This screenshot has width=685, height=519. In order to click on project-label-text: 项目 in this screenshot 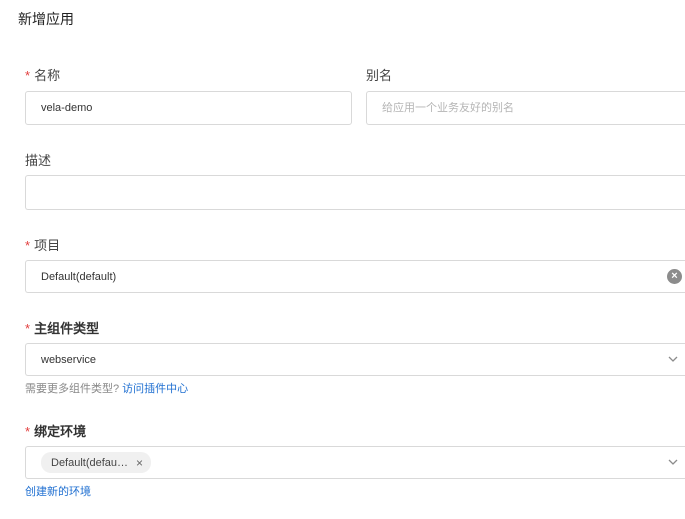, I will do `click(47, 245)`.